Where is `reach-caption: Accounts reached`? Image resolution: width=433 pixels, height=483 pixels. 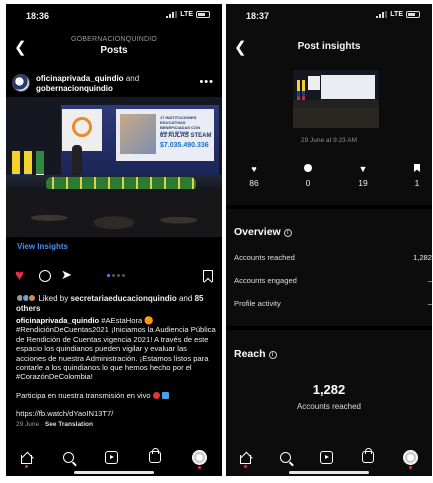
reach-caption: Accounts reached is located at coordinates (329, 406).